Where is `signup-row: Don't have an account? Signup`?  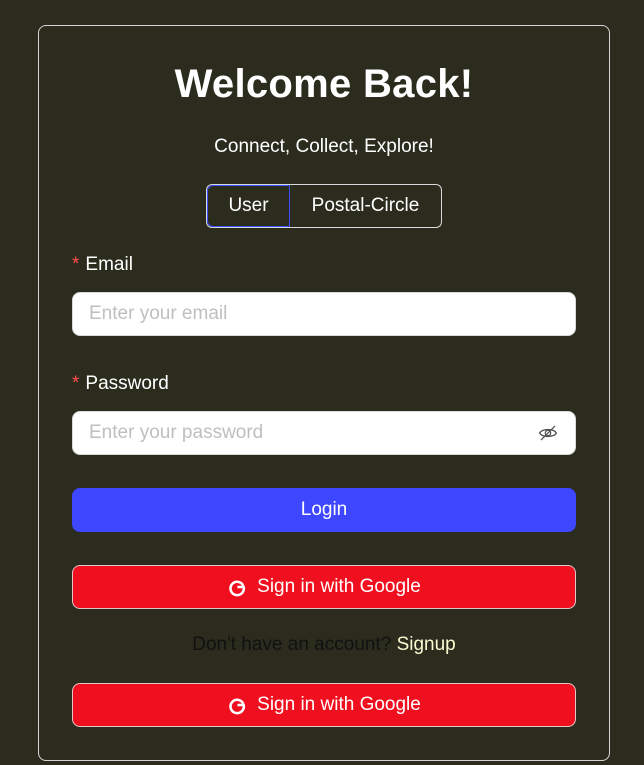 signup-row: Don't have an account? Signup is located at coordinates (324, 645).